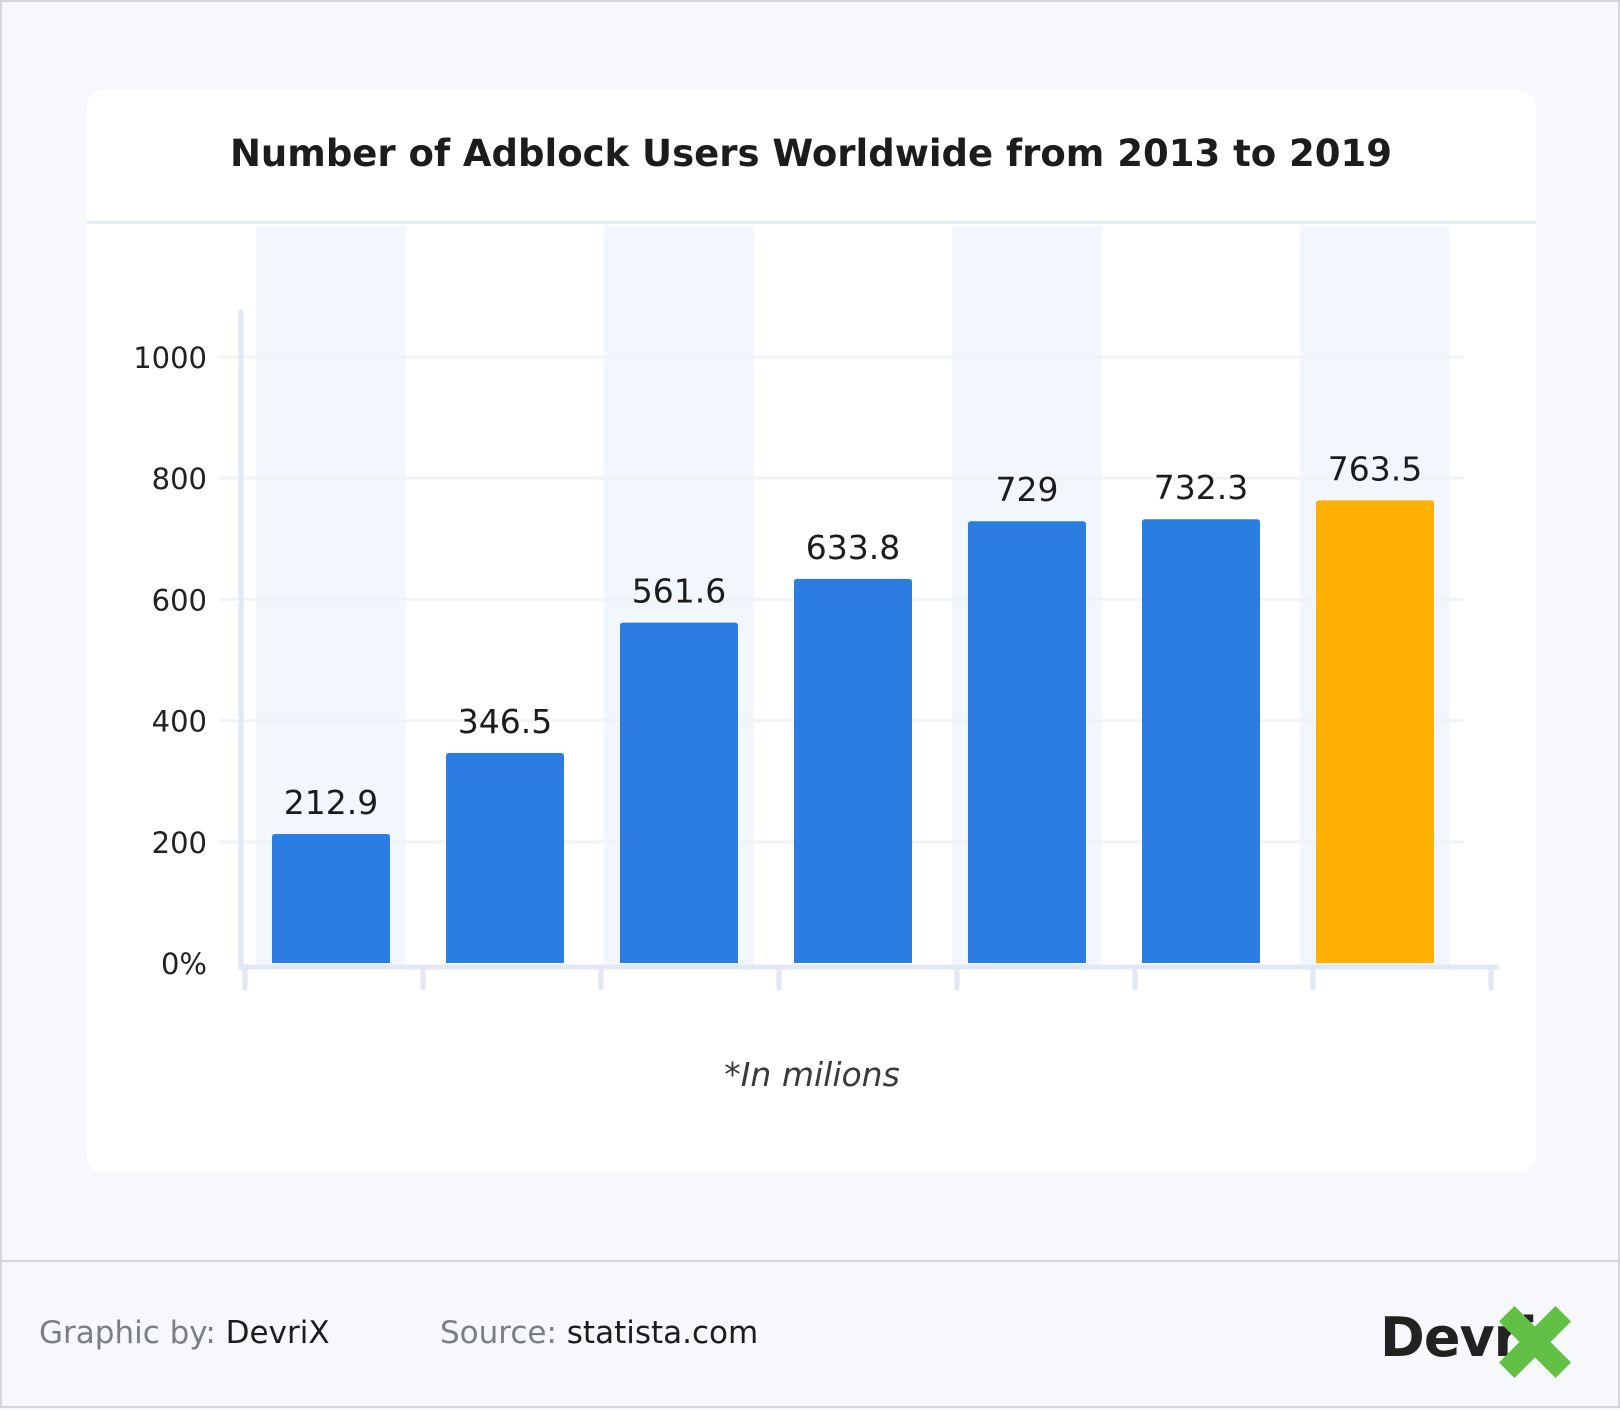 This screenshot has height=1410, width=1620. Describe the element at coordinates (498, 1333) in the screenshot. I see `source-label: Source:` at that location.